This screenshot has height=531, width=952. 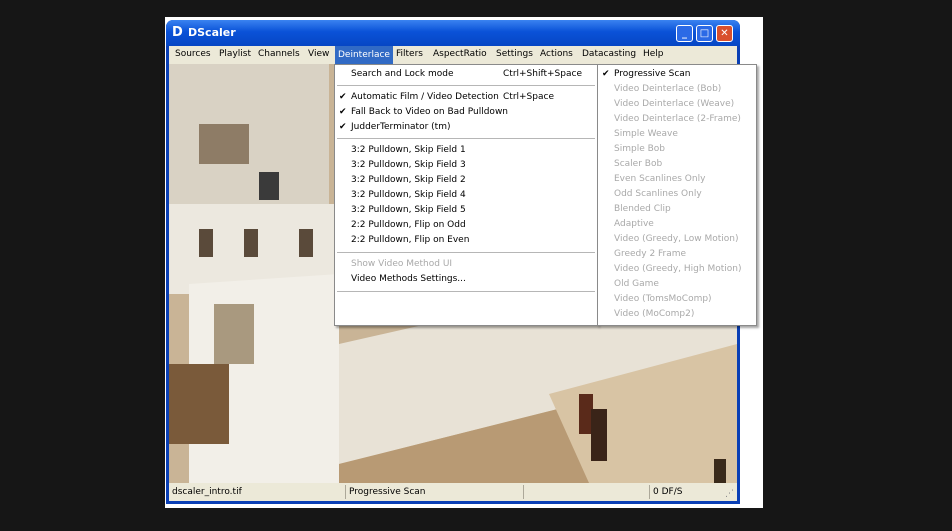 What do you see at coordinates (646, 134) in the screenshot?
I see `method-simple-weave: Simple Weave` at bounding box center [646, 134].